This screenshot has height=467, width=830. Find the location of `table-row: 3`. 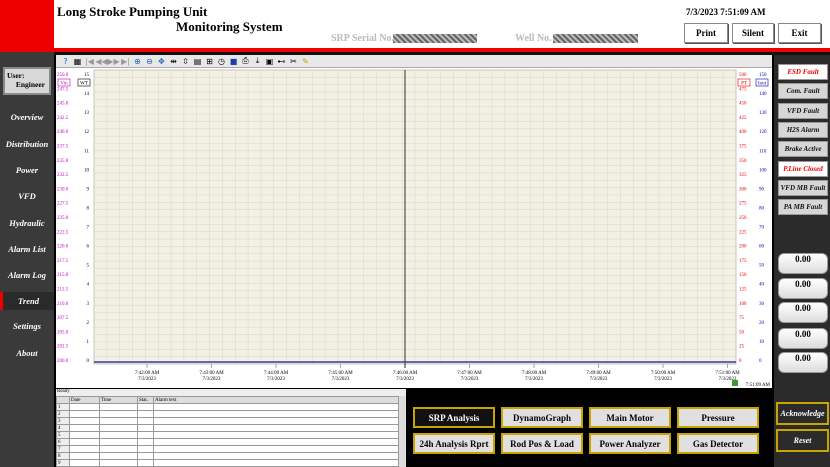

table-row: 3 is located at coordinates (231, 421).